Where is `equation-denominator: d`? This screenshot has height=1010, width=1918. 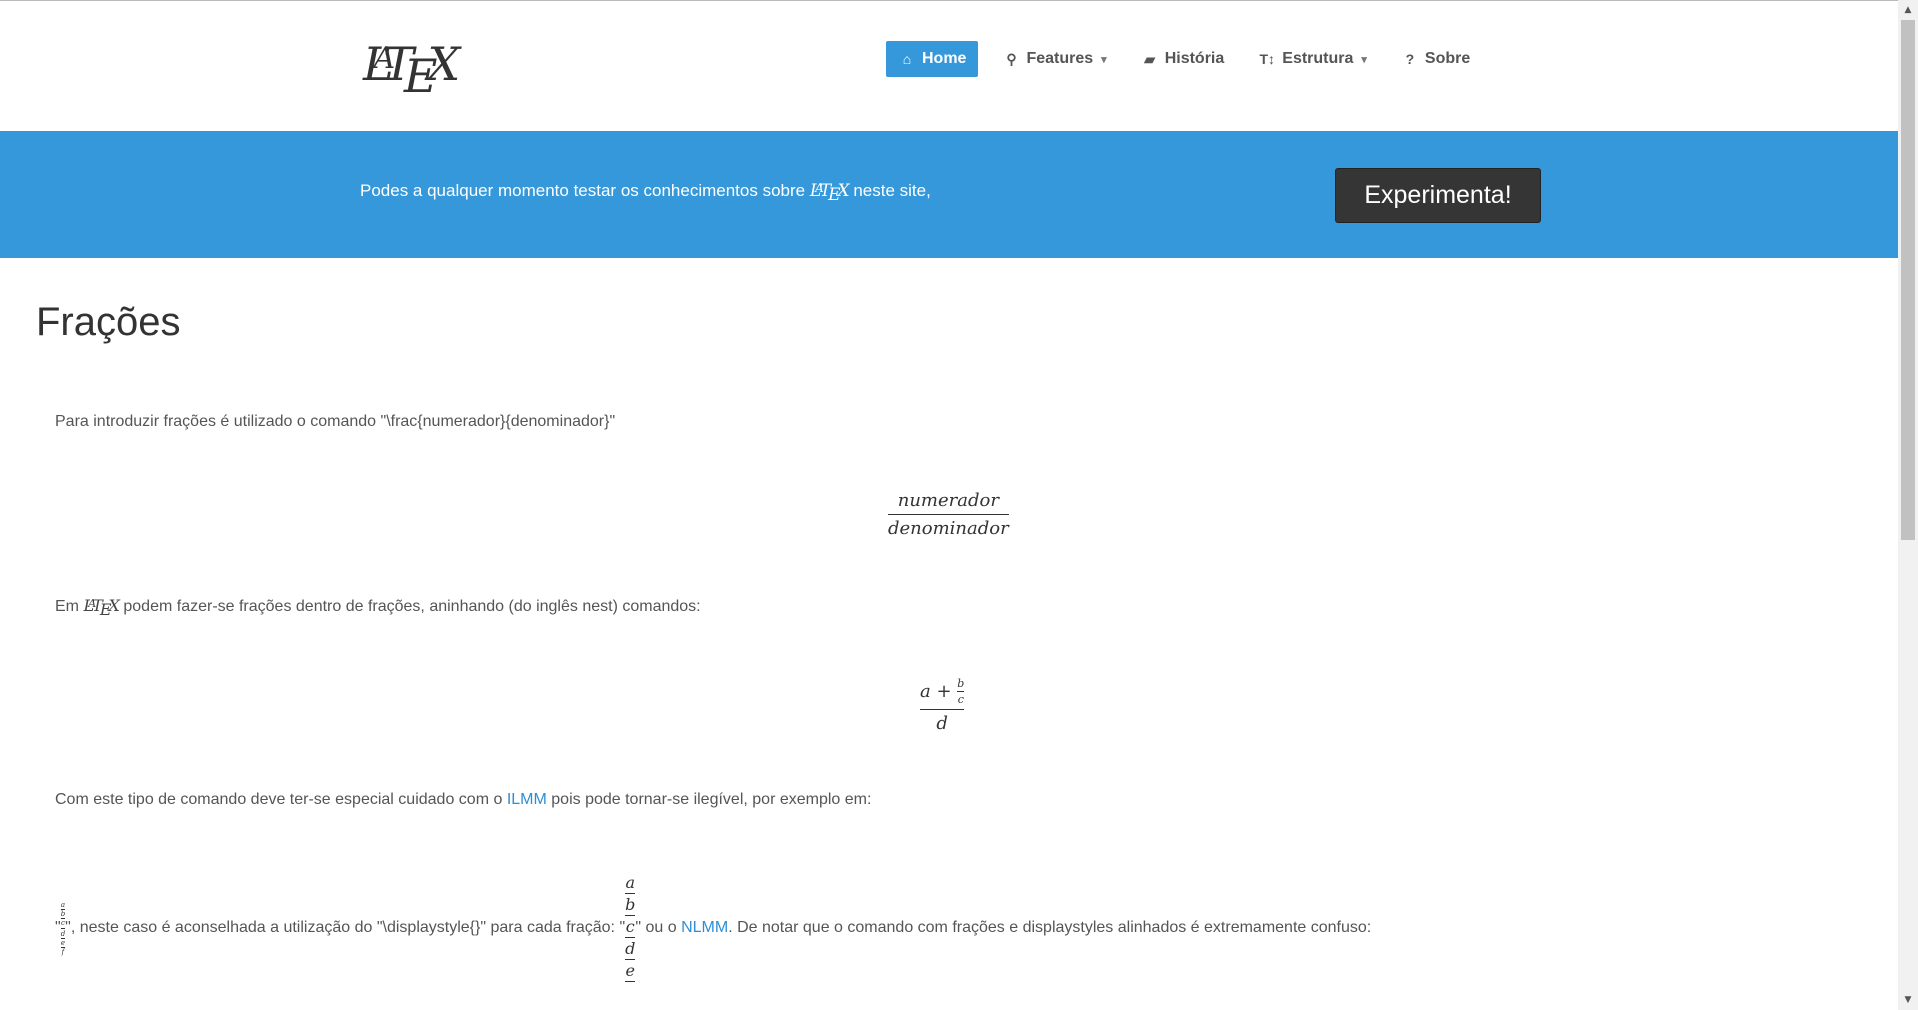 equation-denominator: d is located at coordinates (942, 723).